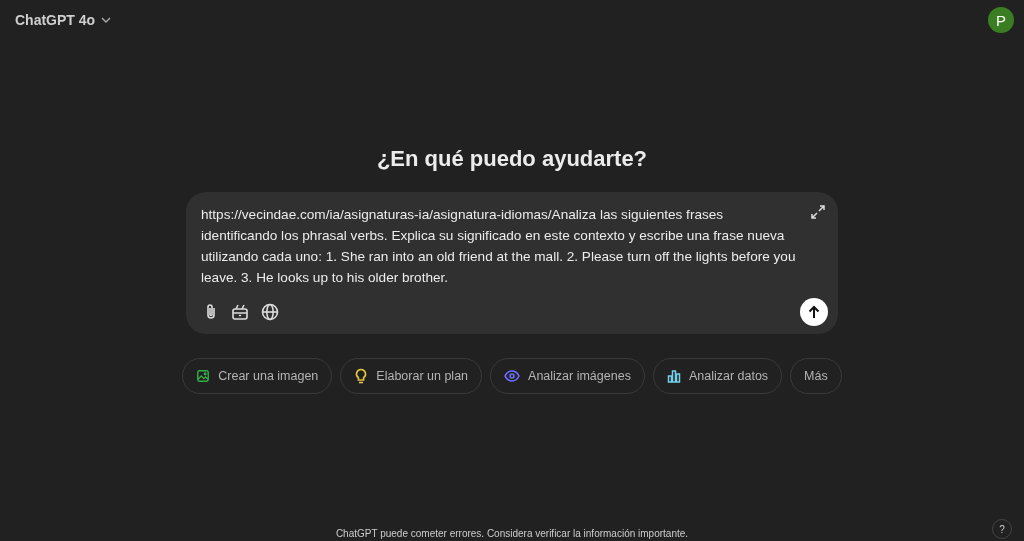  I want to click on arrow-up-icon, so click(814, 312).